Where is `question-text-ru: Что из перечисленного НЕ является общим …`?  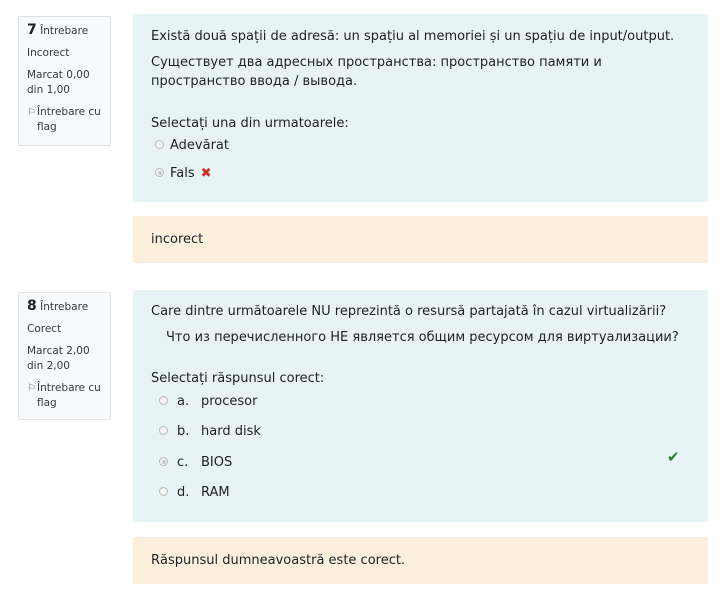 question-text-ru: Что из перечисленного НЕ является общим … is located at coordinates (422, 337).